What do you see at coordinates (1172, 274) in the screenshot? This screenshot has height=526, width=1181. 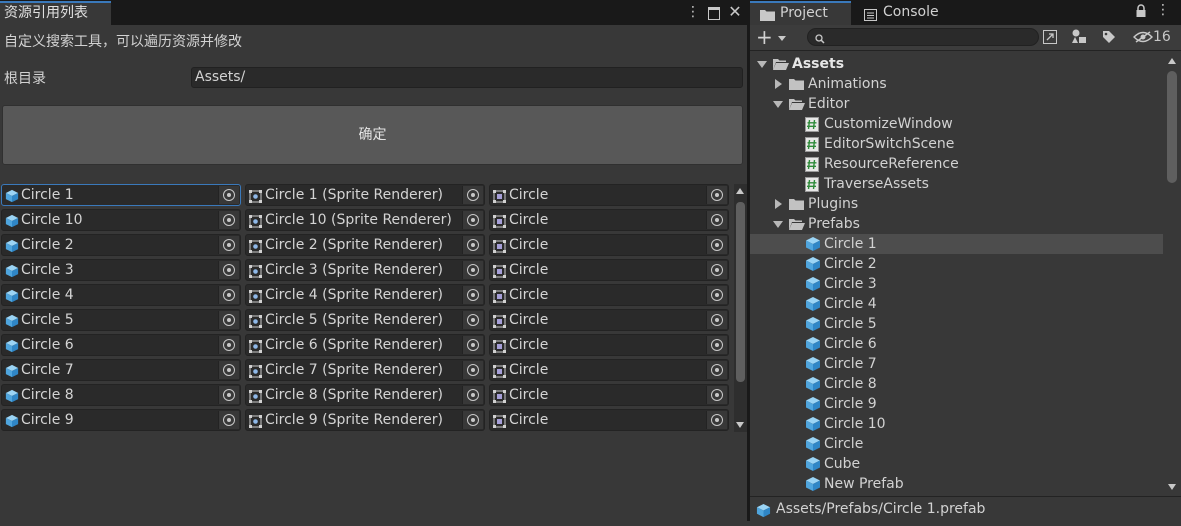 I see `tree-scrollbar` at bounding box center [1172, 274].